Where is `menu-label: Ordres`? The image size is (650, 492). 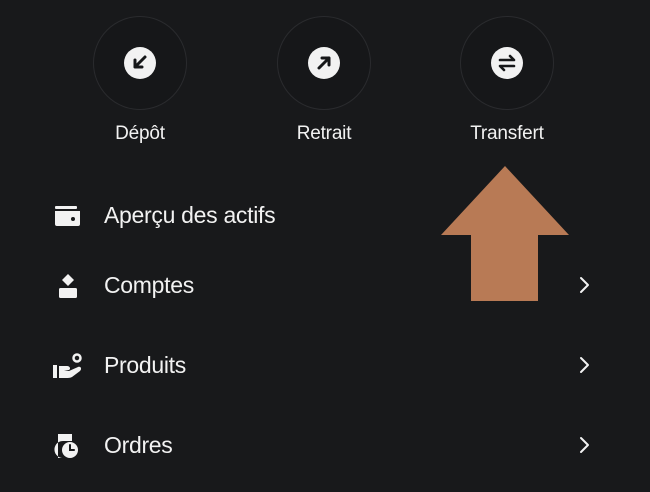
menu-label: Ordres is located at coordinates (138, 445).